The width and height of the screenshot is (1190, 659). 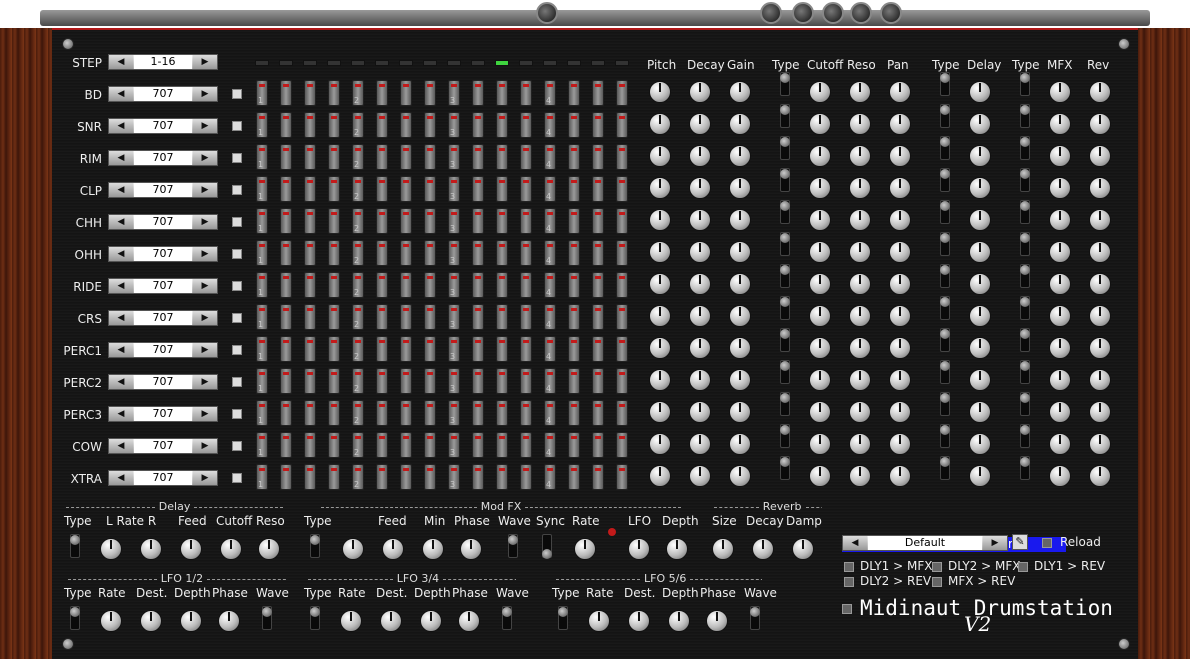 What do you see at coordinates (547, 546) in the screenshot?
I see `modfx-sync-switch` at bounding box center [547, 546].